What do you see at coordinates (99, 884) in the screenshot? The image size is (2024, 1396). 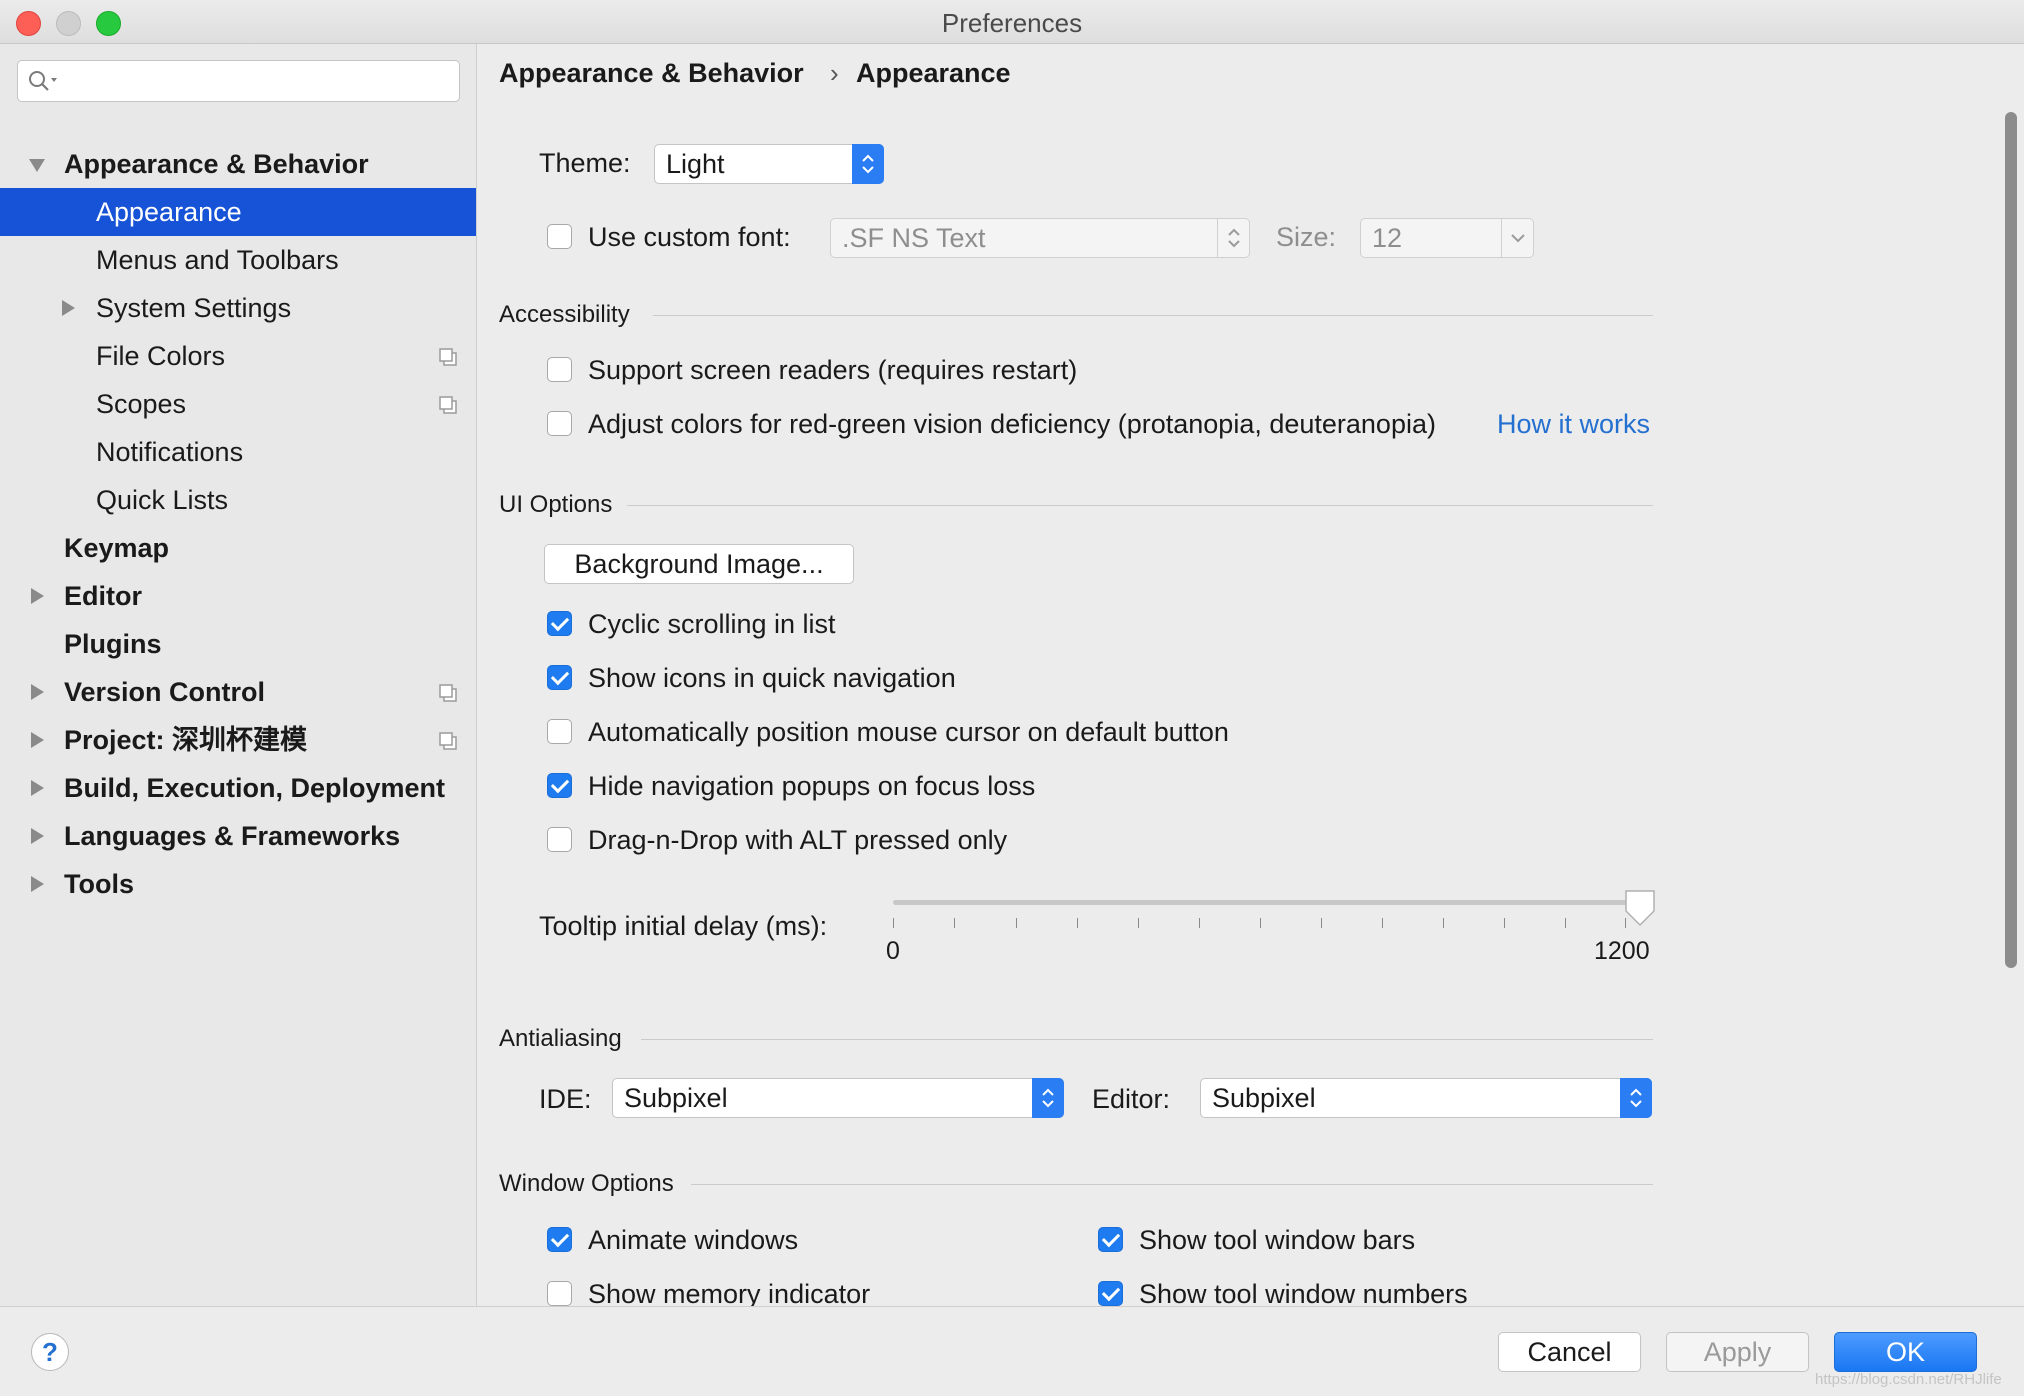 I see `sidebar-item-label: Tools` at bounding box center [99, 884].